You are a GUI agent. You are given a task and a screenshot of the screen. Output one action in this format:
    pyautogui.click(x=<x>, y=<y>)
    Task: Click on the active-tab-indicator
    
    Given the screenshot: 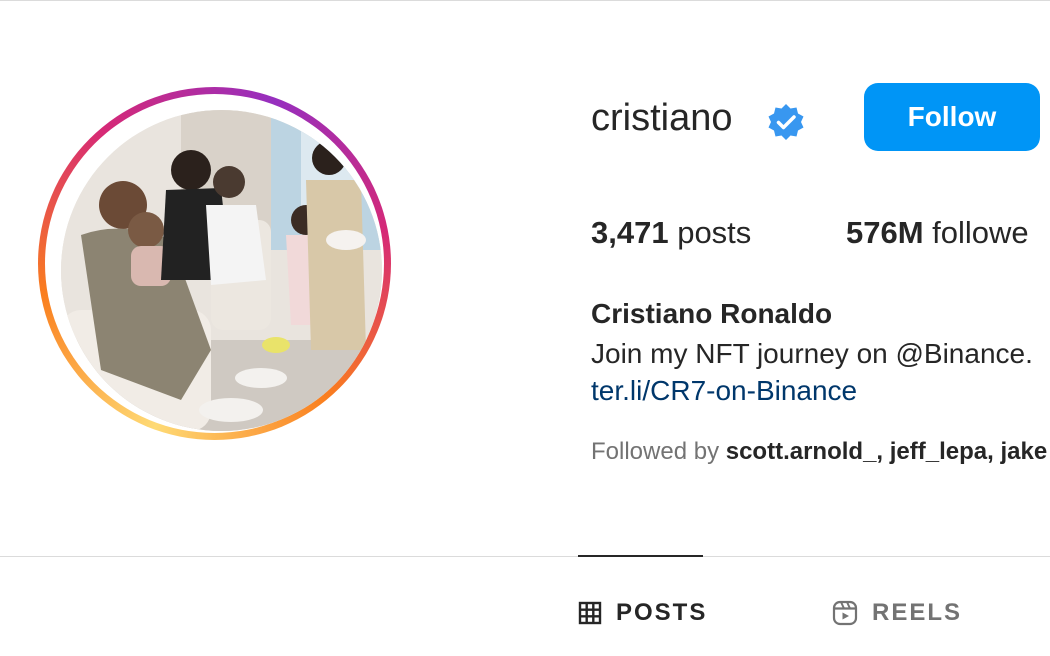 What is the action you would take?
    pyautogui.click(x=640, y=556)
    